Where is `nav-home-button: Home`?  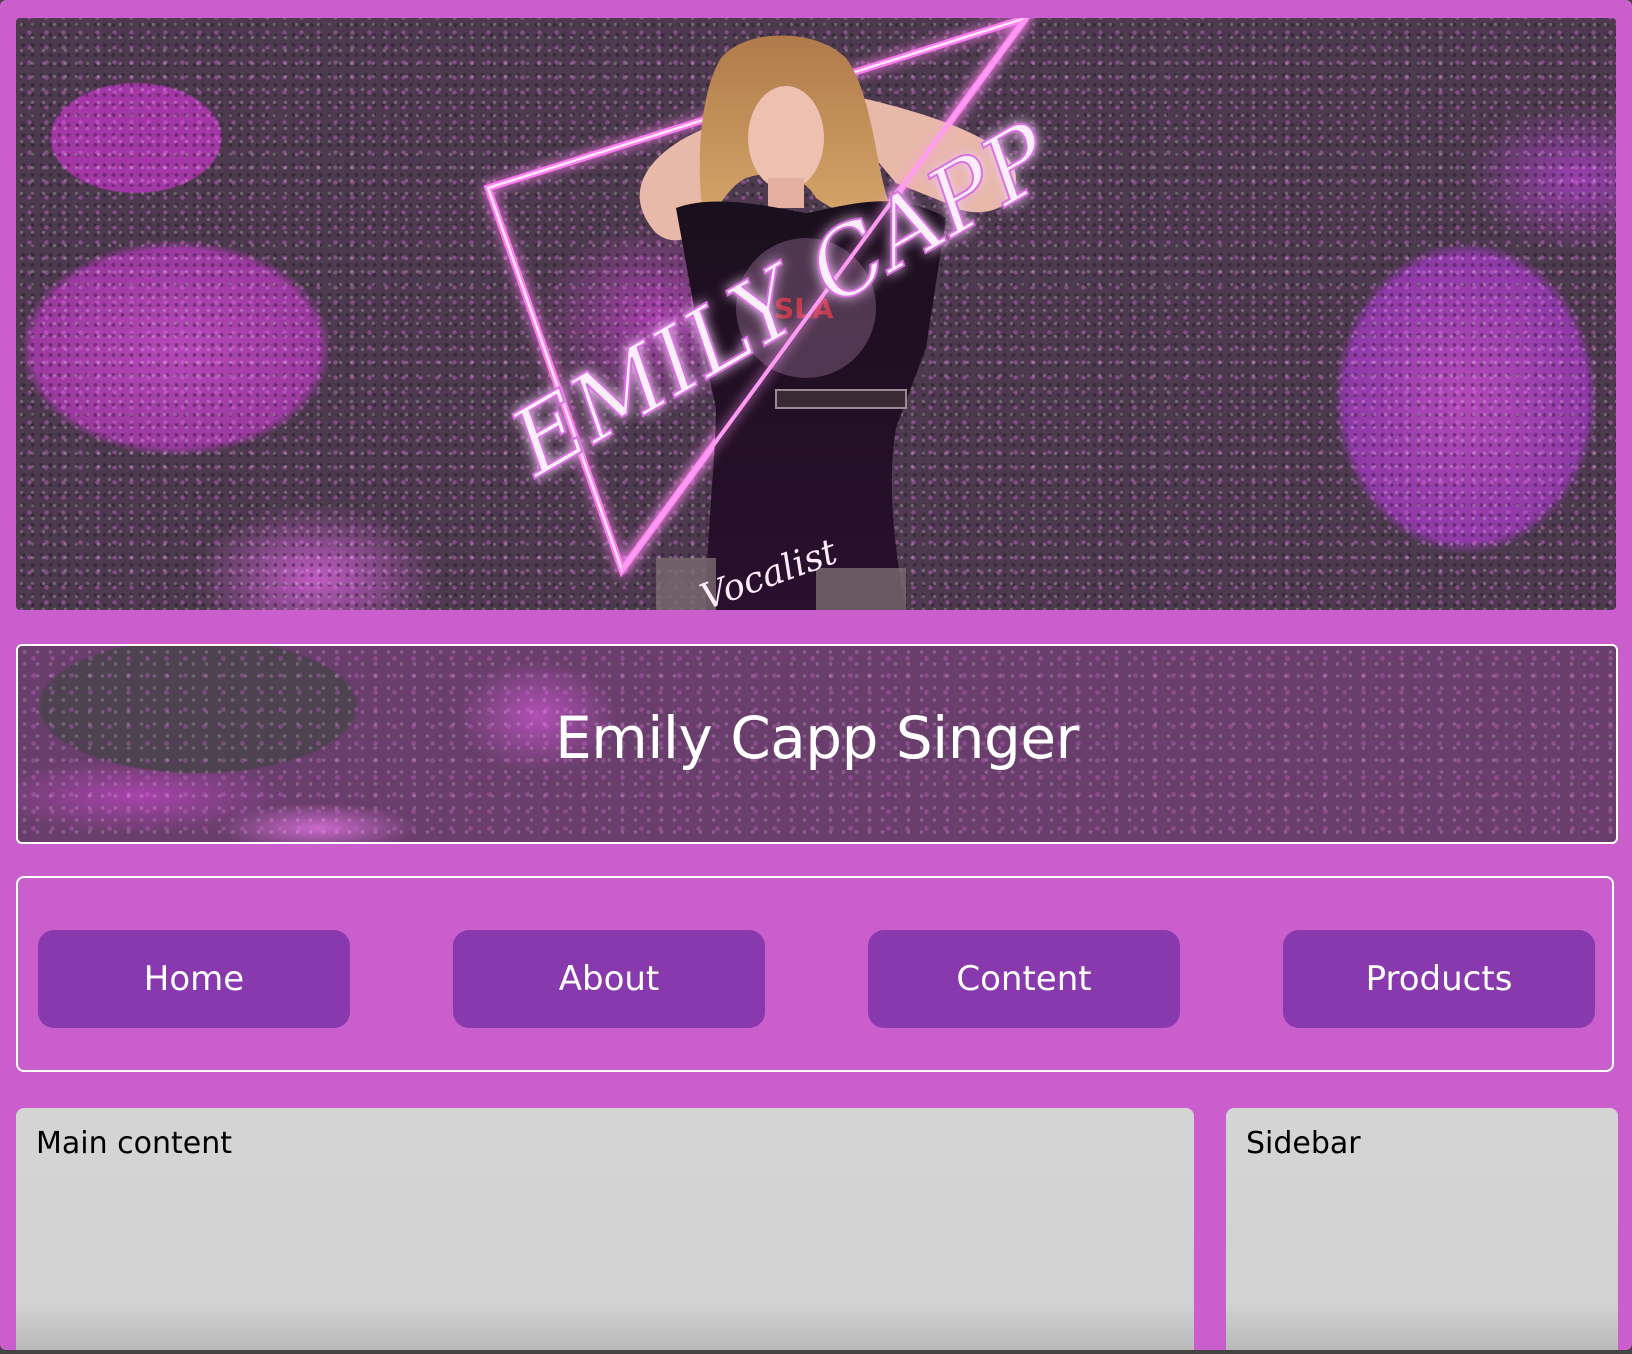
nav-home-button: Home is located at coordinates (194, 979).